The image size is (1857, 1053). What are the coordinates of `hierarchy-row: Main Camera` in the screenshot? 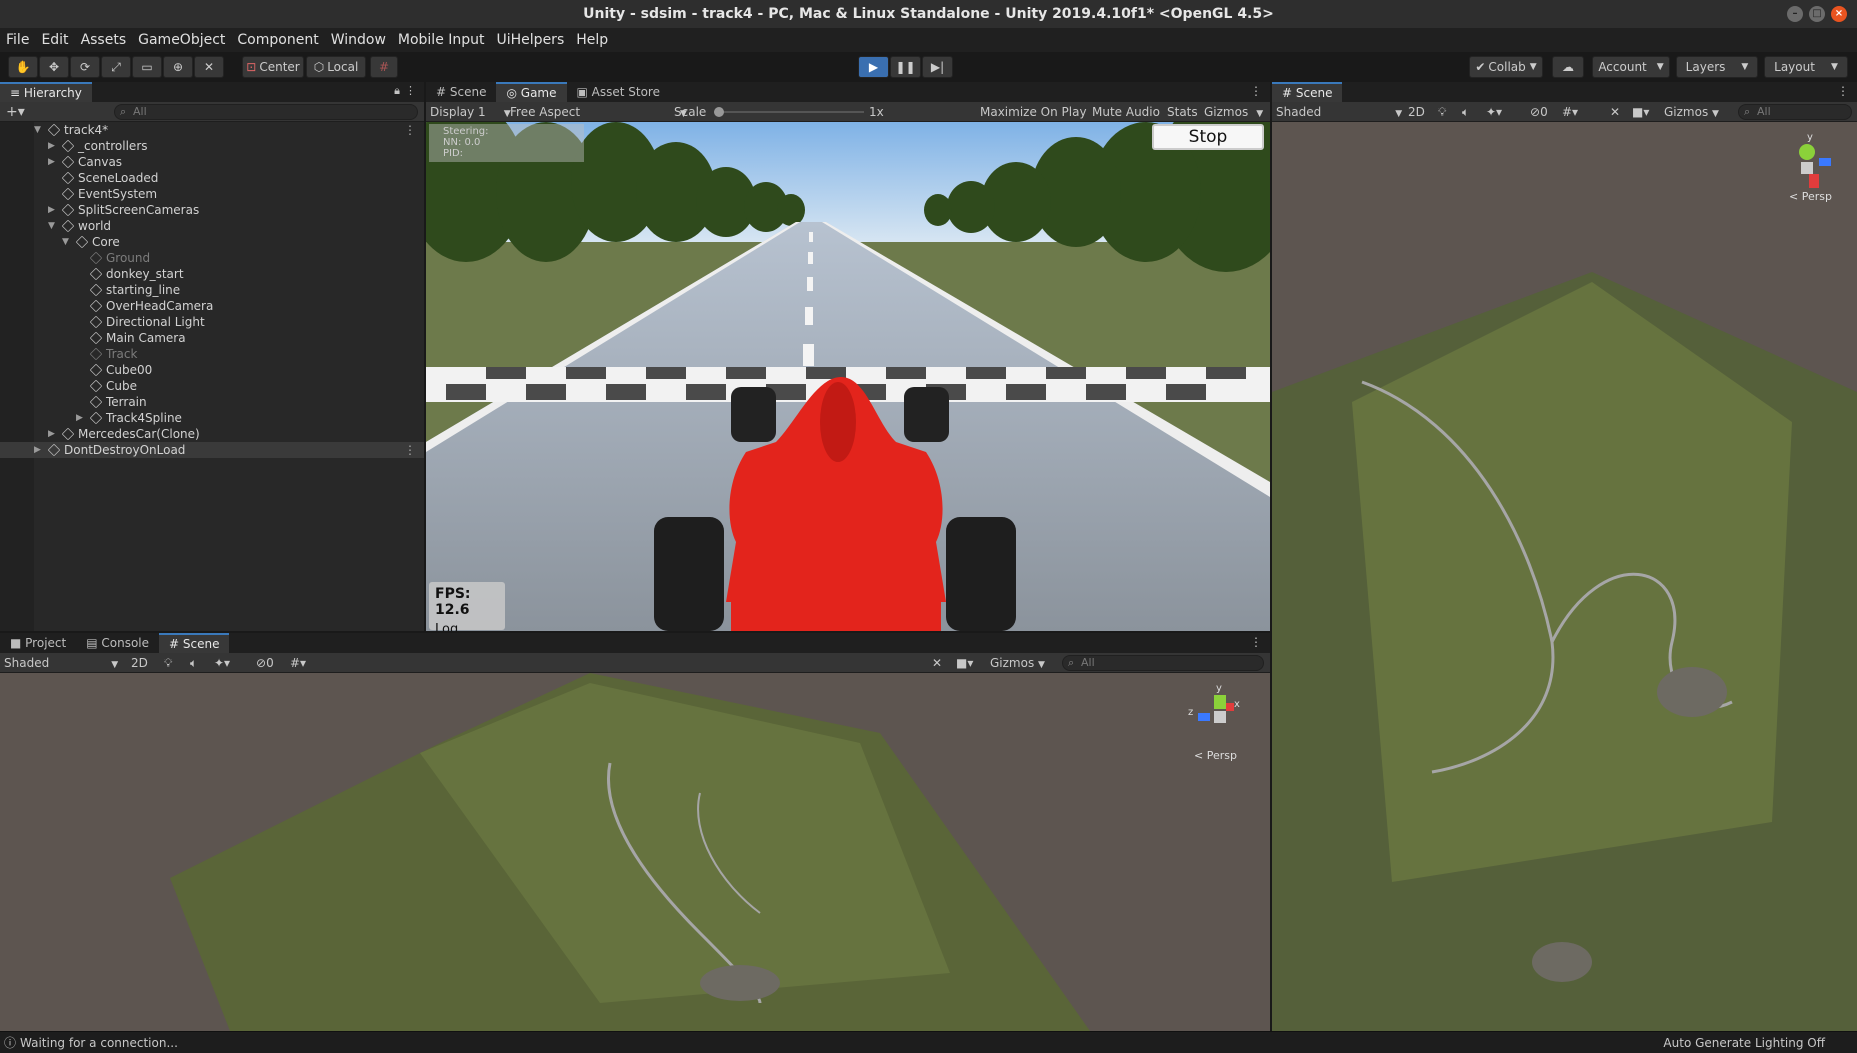 It's located at (212, 338).